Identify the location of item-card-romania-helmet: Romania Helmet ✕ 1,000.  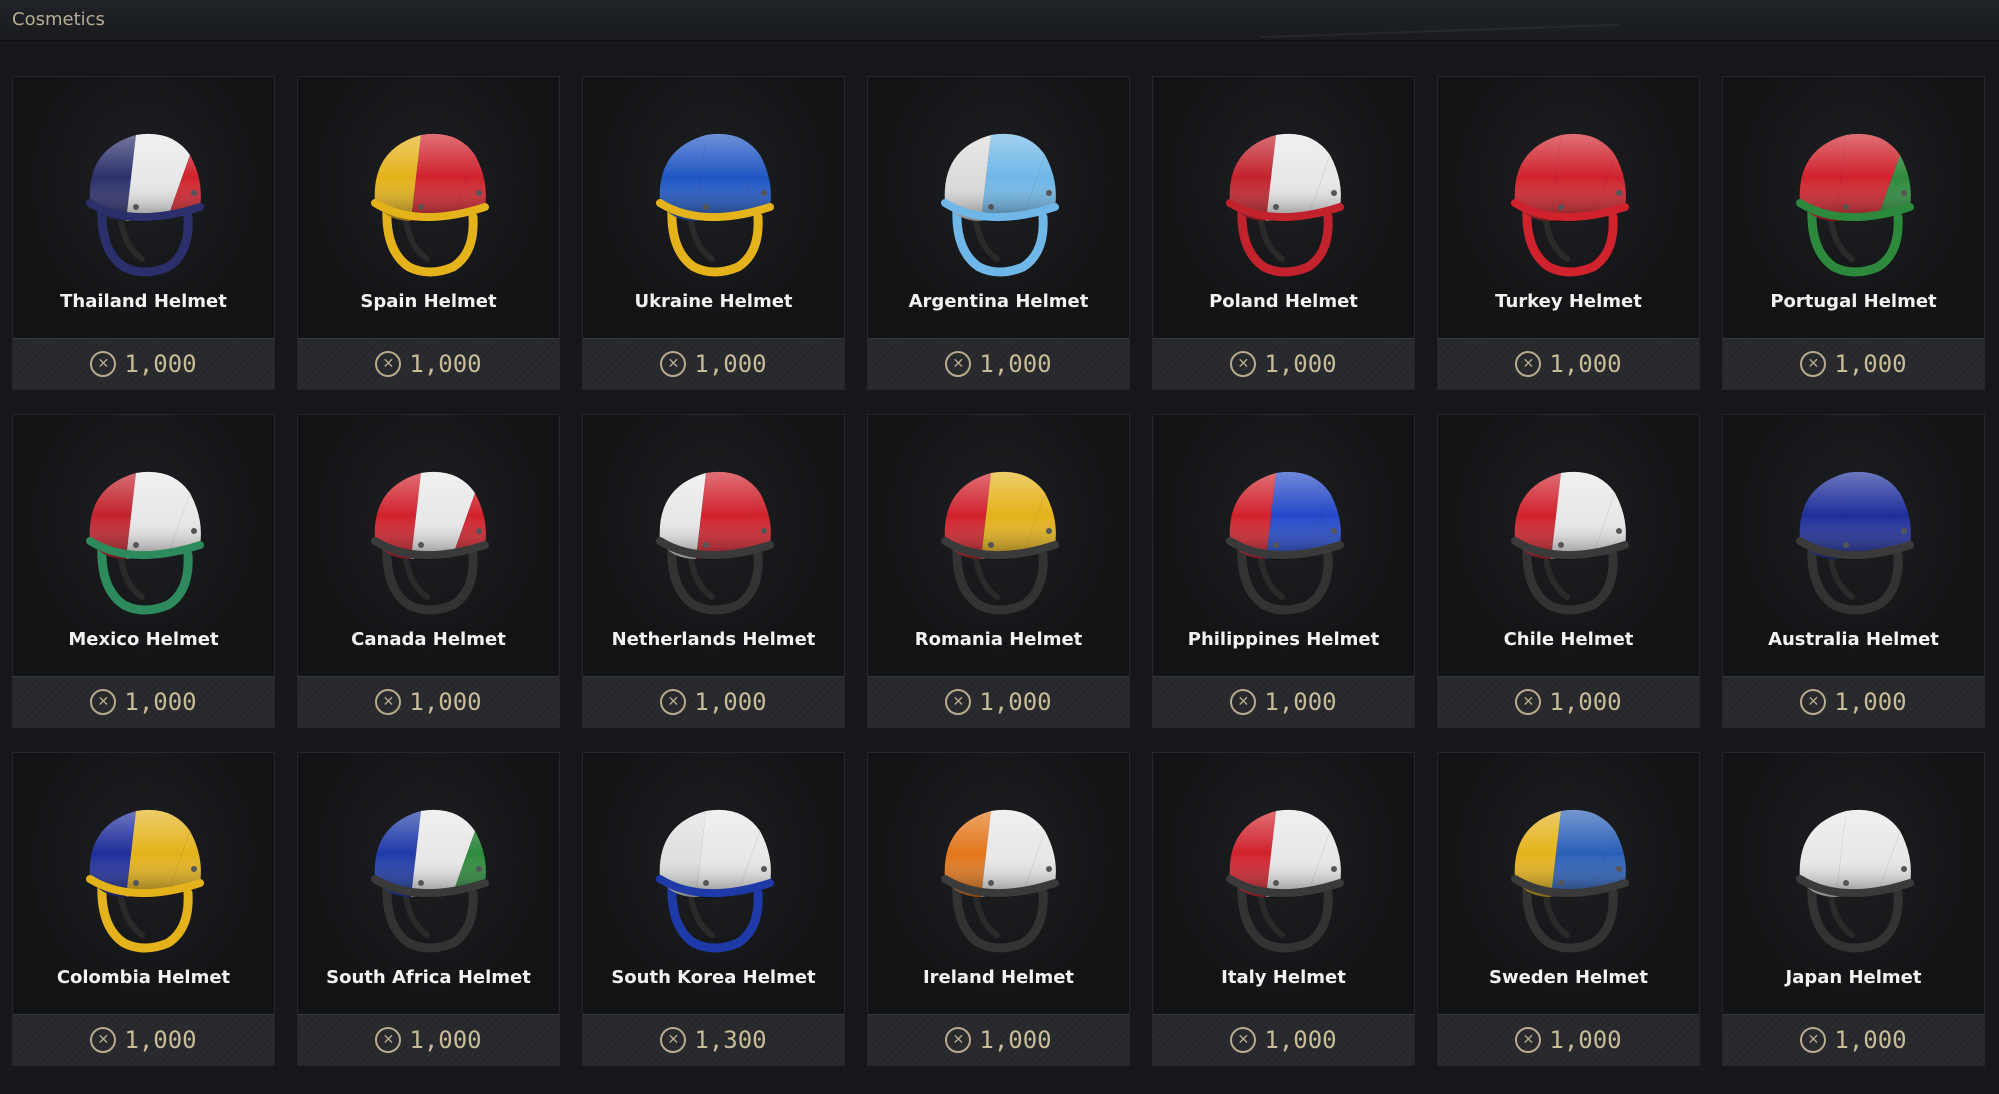
(998, 571).